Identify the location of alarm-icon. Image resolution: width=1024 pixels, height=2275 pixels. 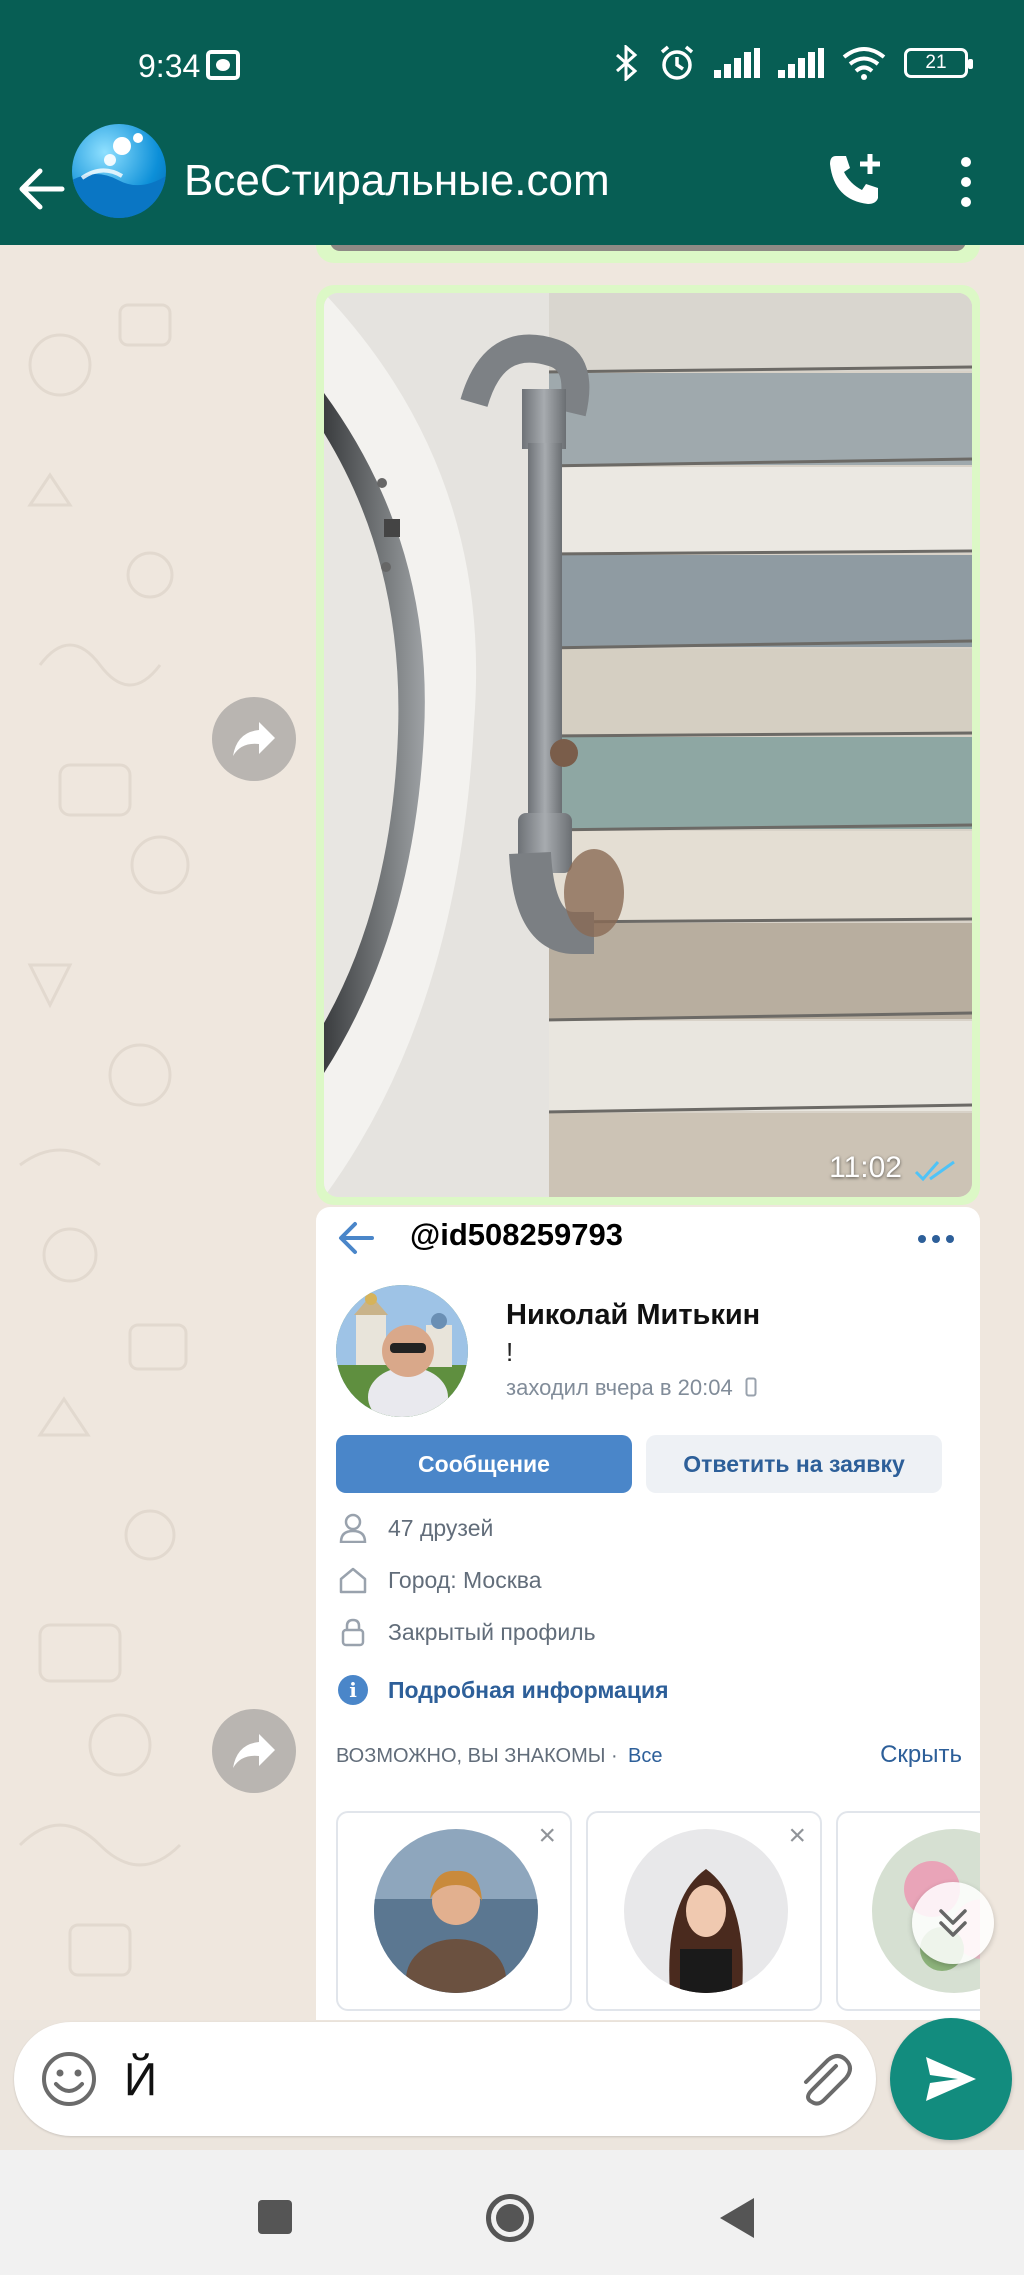
(677, 62).